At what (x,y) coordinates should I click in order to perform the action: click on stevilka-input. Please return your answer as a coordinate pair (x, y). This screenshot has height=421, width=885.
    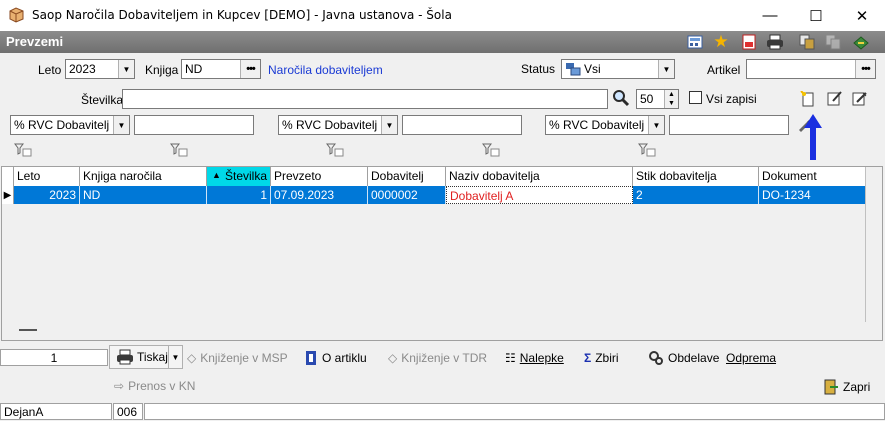
    Looking at the image, I should click on (365, 99).